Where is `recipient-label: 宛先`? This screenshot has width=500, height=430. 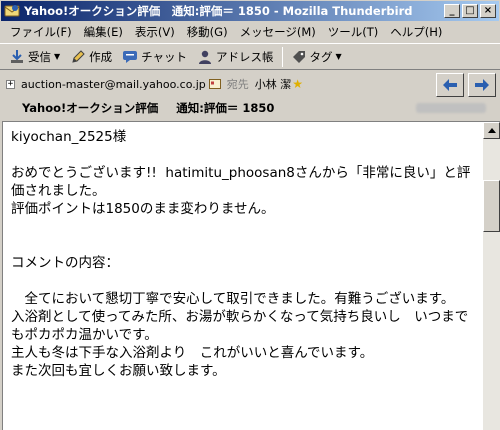 recipient-label: 宛先 is located at coordinates (237, 84).